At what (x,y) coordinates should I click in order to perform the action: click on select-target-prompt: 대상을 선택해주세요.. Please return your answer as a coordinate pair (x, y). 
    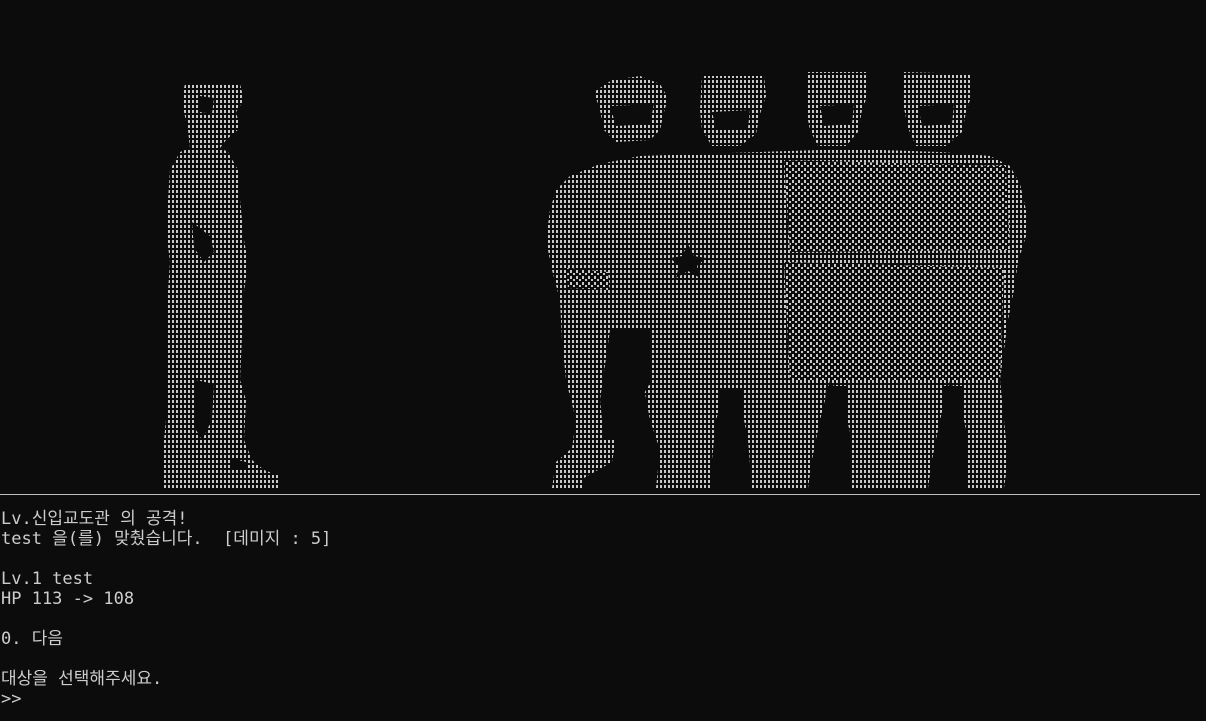
    Looking at the image, I should click on (82, 679).